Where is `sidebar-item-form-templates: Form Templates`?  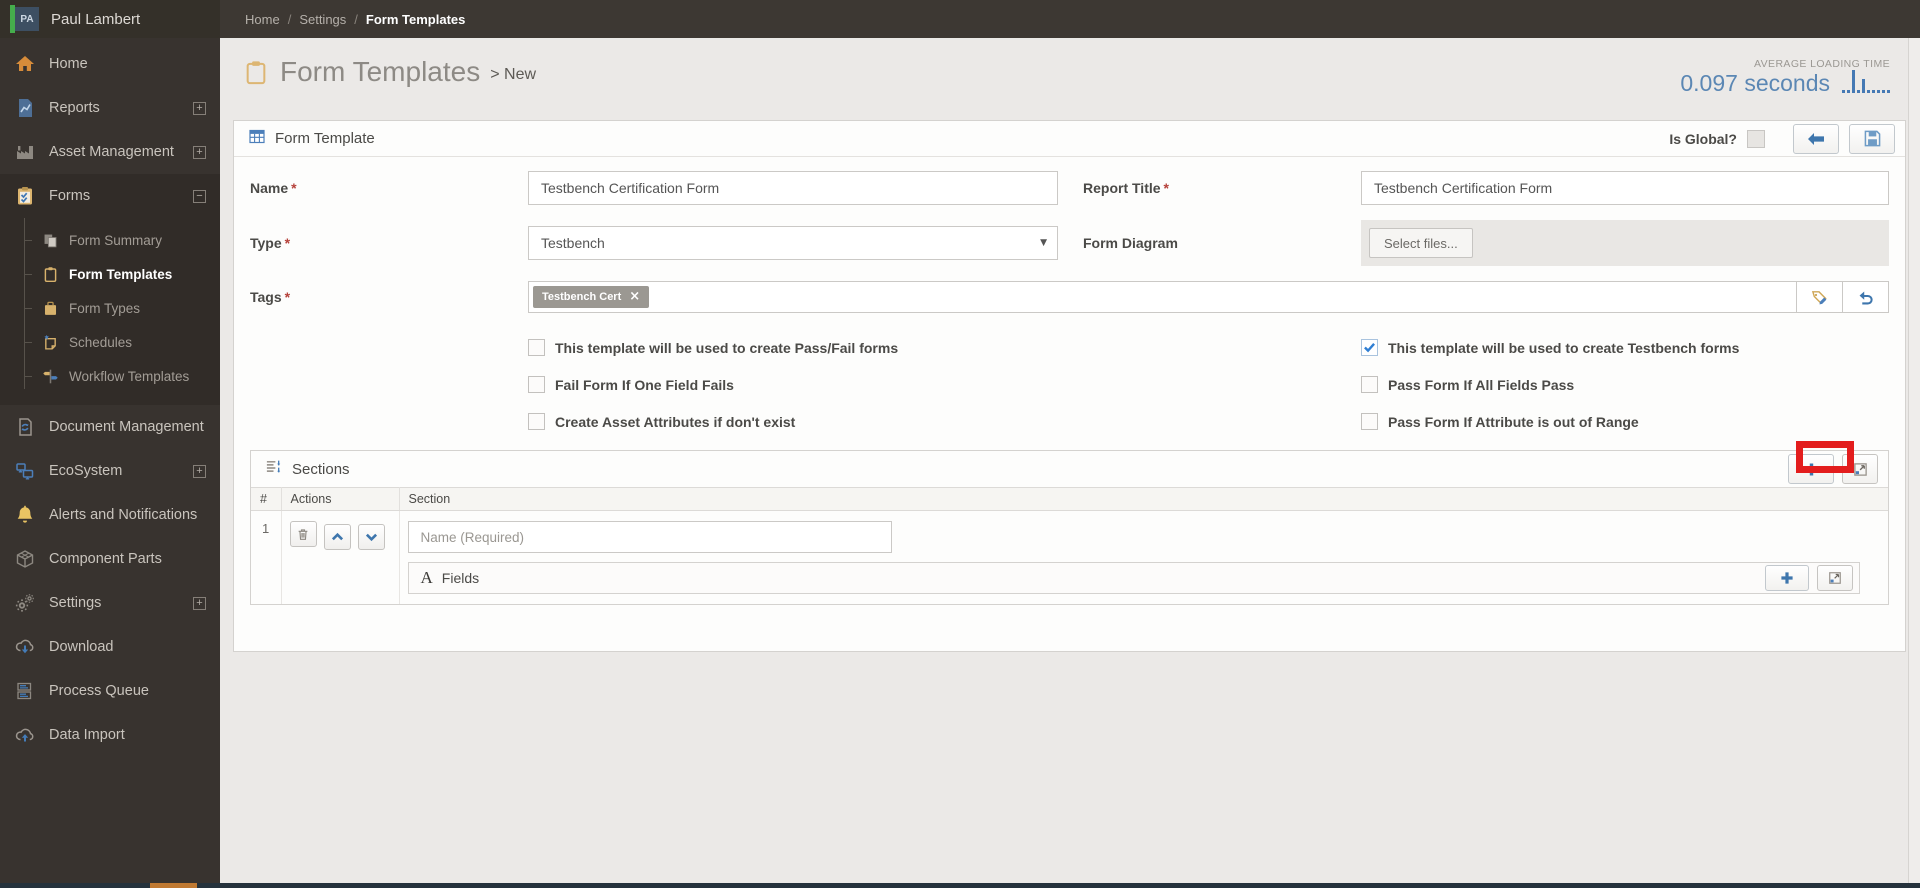 sidebar-item-form-templates: Form Templates is located at coordinates (110, 274).